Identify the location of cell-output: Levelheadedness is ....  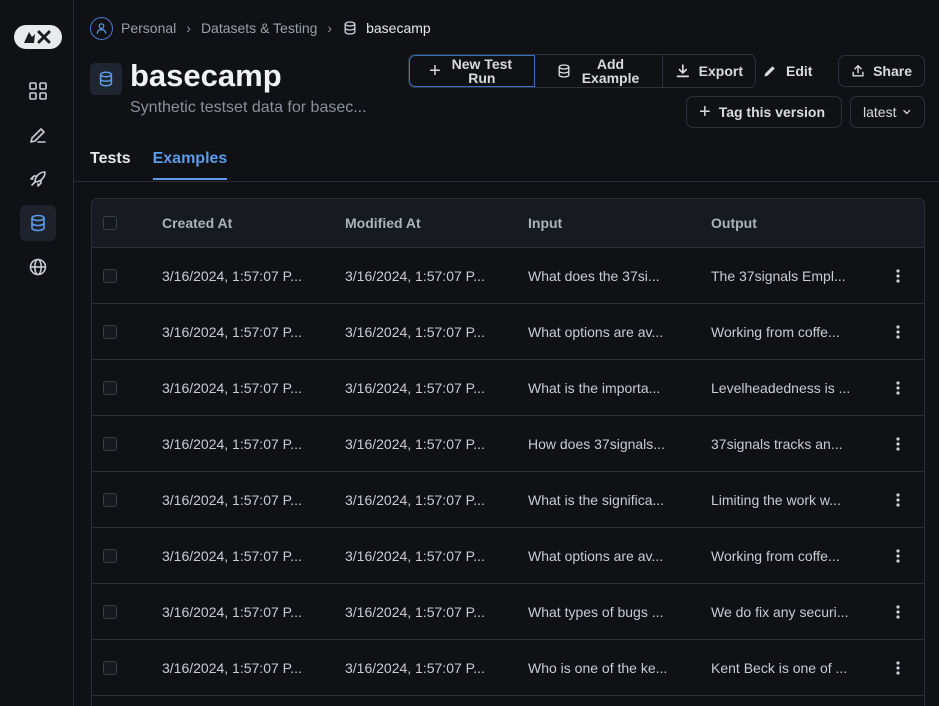
(781, 387).